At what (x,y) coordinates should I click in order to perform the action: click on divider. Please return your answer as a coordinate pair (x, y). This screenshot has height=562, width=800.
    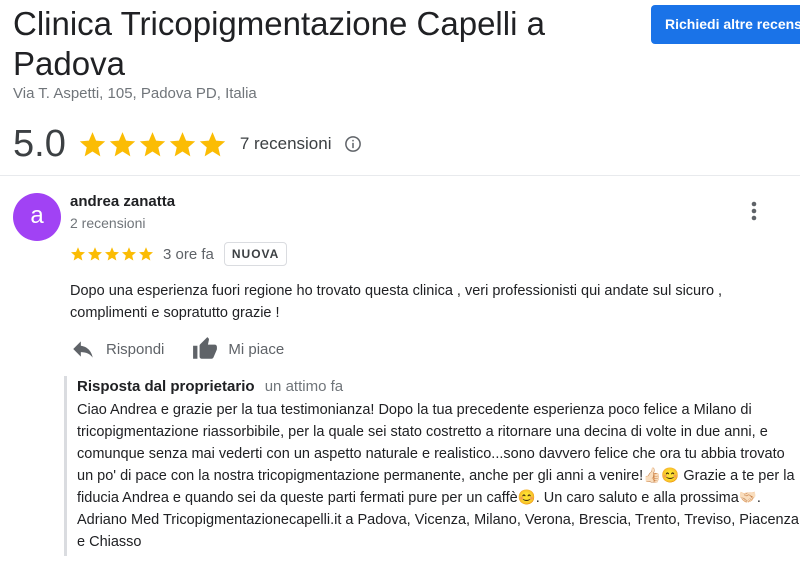
    Looking at the image, I should click on (400, 175).